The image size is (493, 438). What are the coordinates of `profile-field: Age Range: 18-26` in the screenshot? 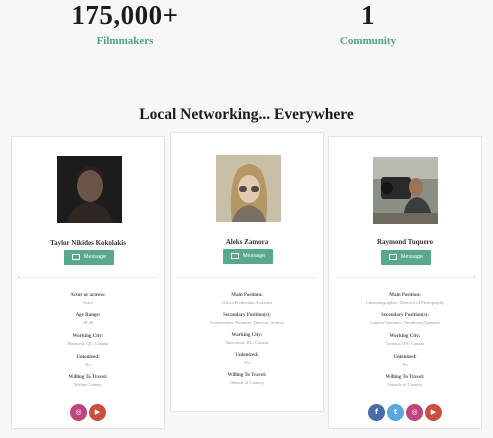 It's located at (88, 319).